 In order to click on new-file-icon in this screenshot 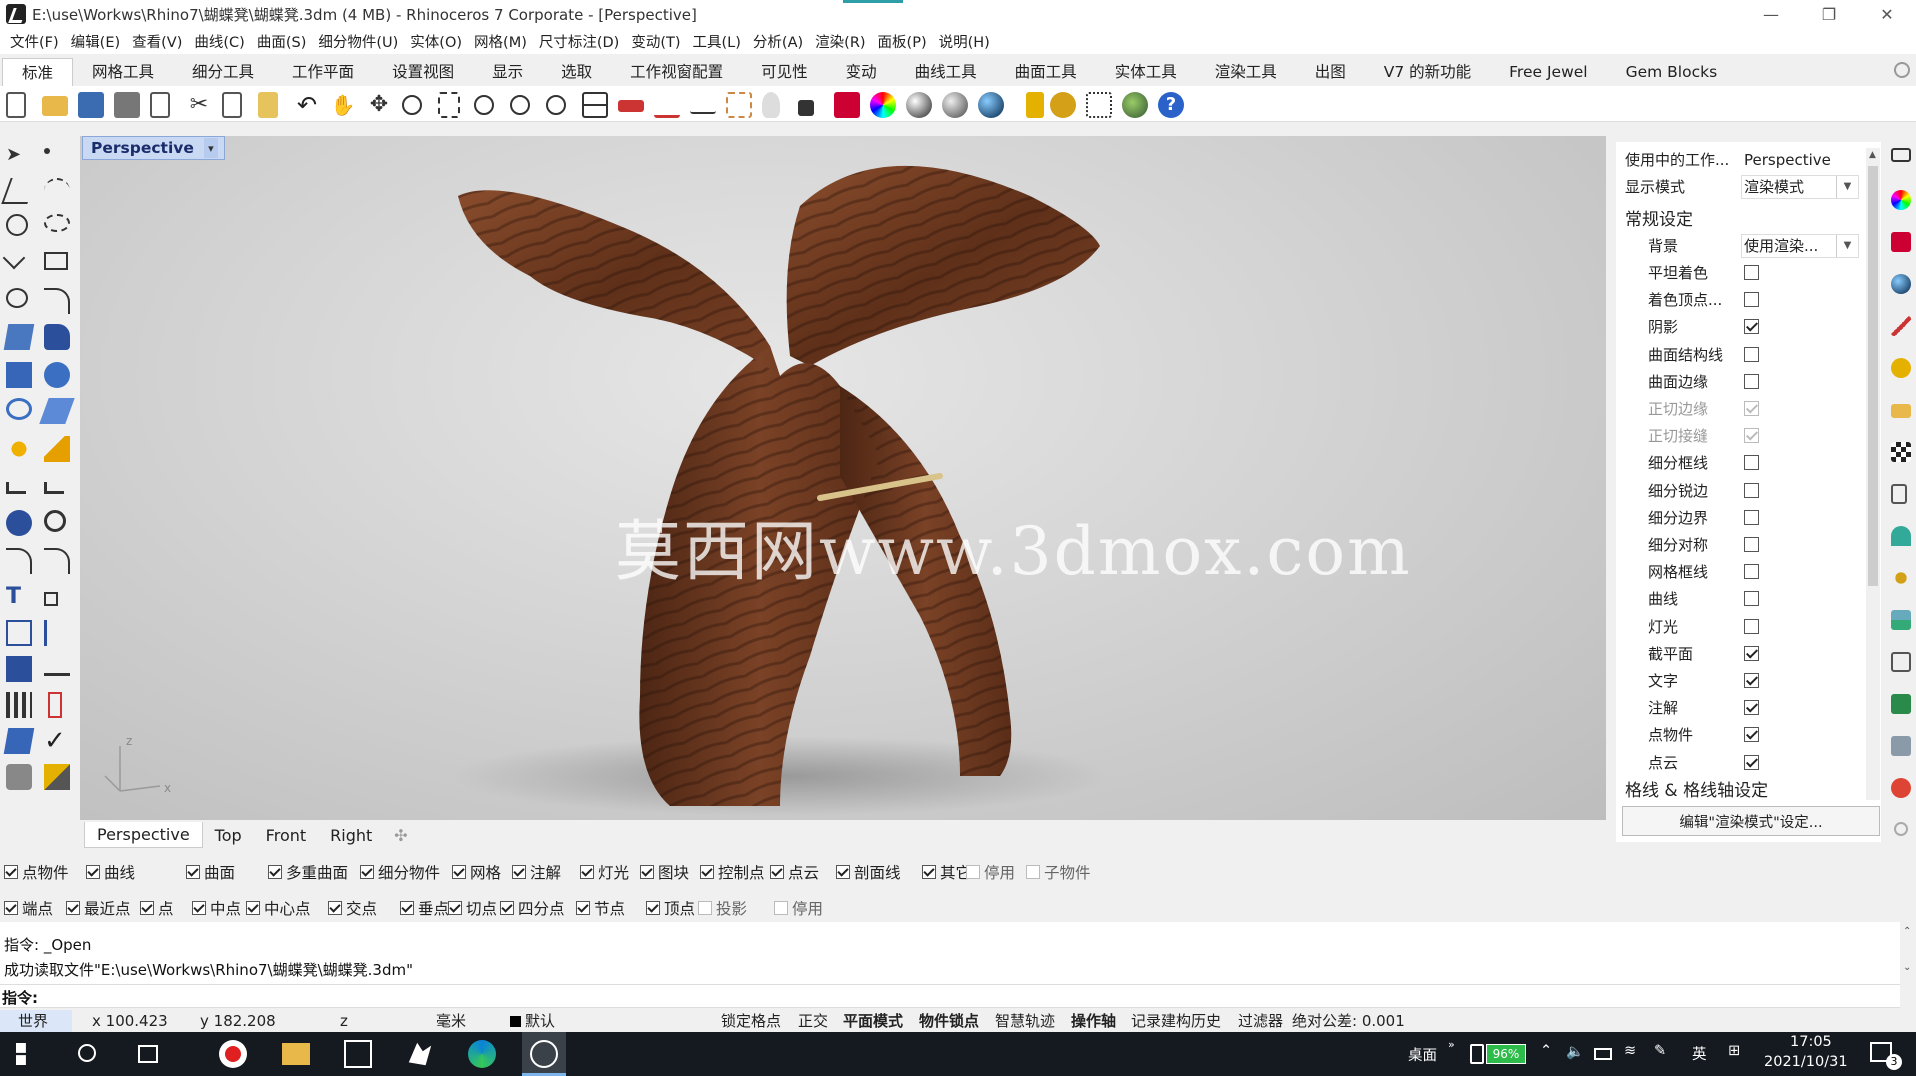, I will do `click(16, 105)`.